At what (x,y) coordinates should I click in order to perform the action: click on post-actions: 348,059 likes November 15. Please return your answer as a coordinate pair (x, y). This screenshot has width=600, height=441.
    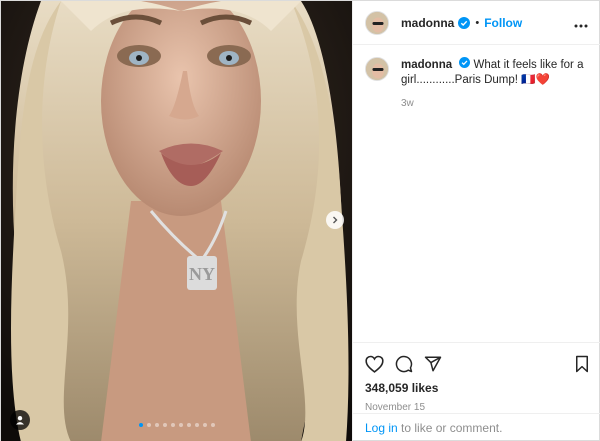
    Looking at the image, I should click on (476, 377).